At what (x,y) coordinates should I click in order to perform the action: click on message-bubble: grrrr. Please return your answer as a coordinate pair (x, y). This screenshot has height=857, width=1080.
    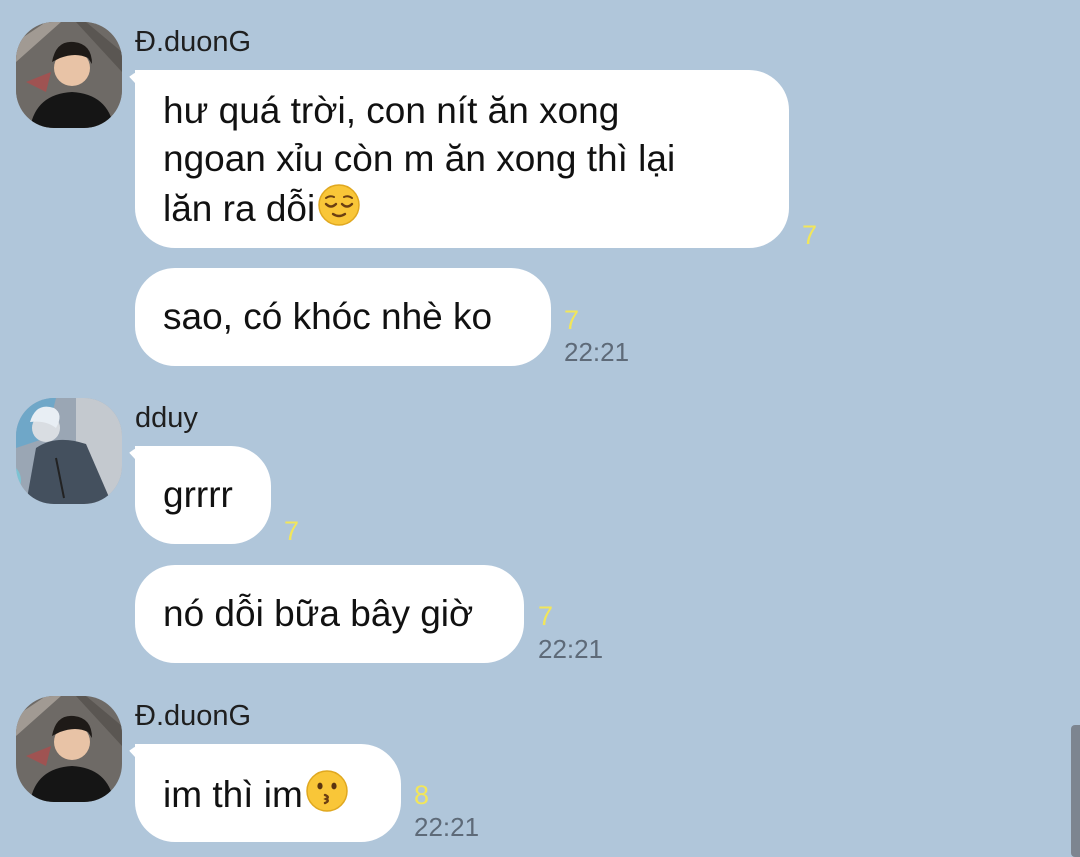
    Looking at the image, I should click on (203, 495).